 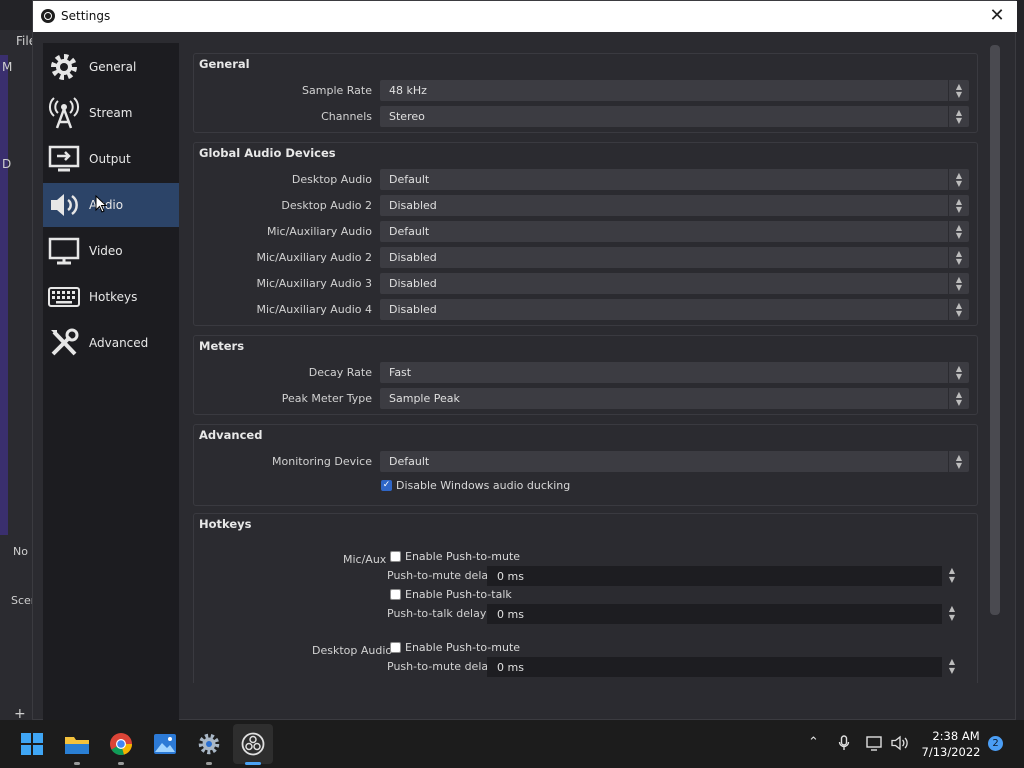 I want to click on mic-aux-push-to-talk-delay-spinbox: 0 ms ▲ ▼, so click(x=724, y=614).